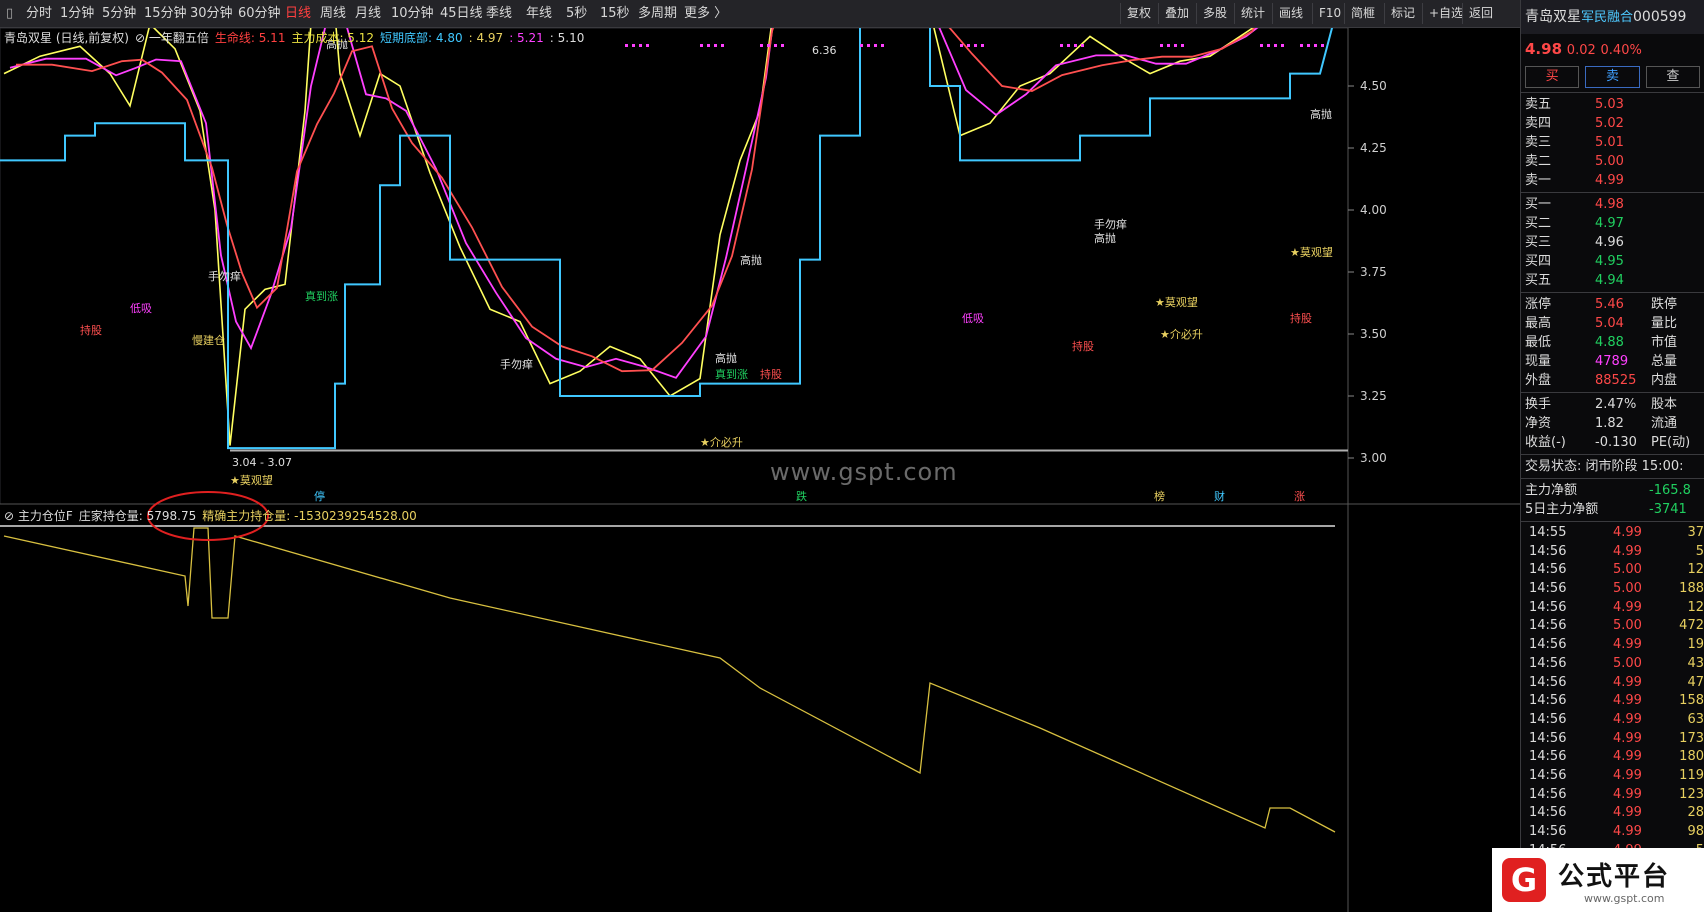  I want to click on bid-label: 买四, so click(1538, 261).